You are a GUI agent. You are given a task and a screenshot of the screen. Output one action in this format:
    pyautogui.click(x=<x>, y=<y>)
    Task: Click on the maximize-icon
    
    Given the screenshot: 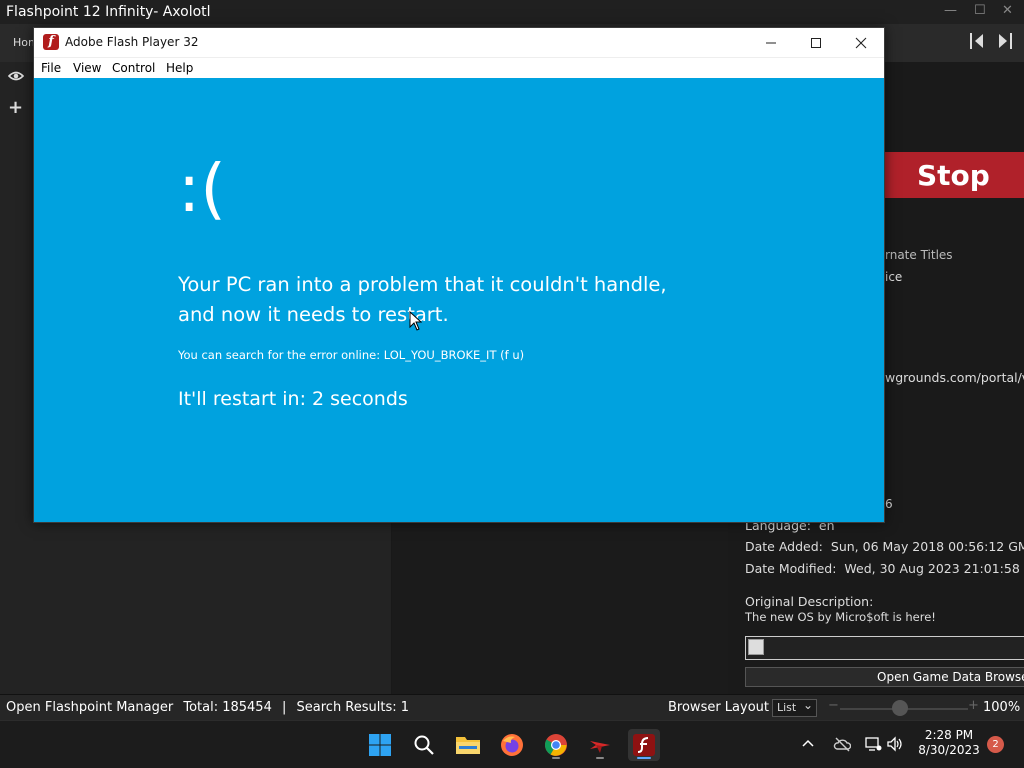 What is the action you would take?
    pyautogui.click(x=816, y=42)
    